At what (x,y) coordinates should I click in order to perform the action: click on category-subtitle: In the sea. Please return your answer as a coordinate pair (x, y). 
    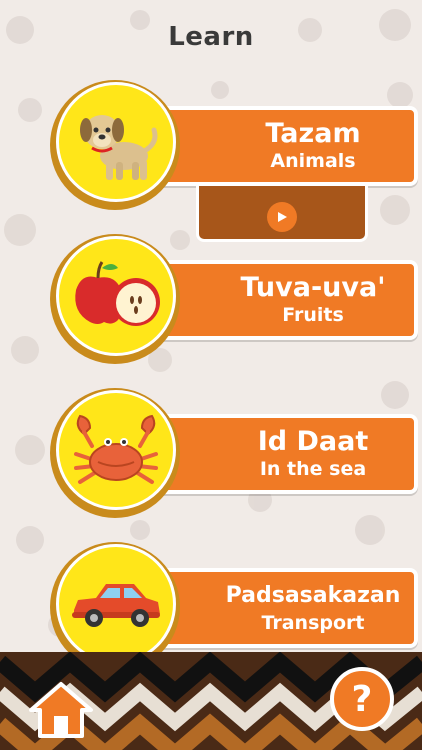
    Looking at the image, I should click on (313, 469).